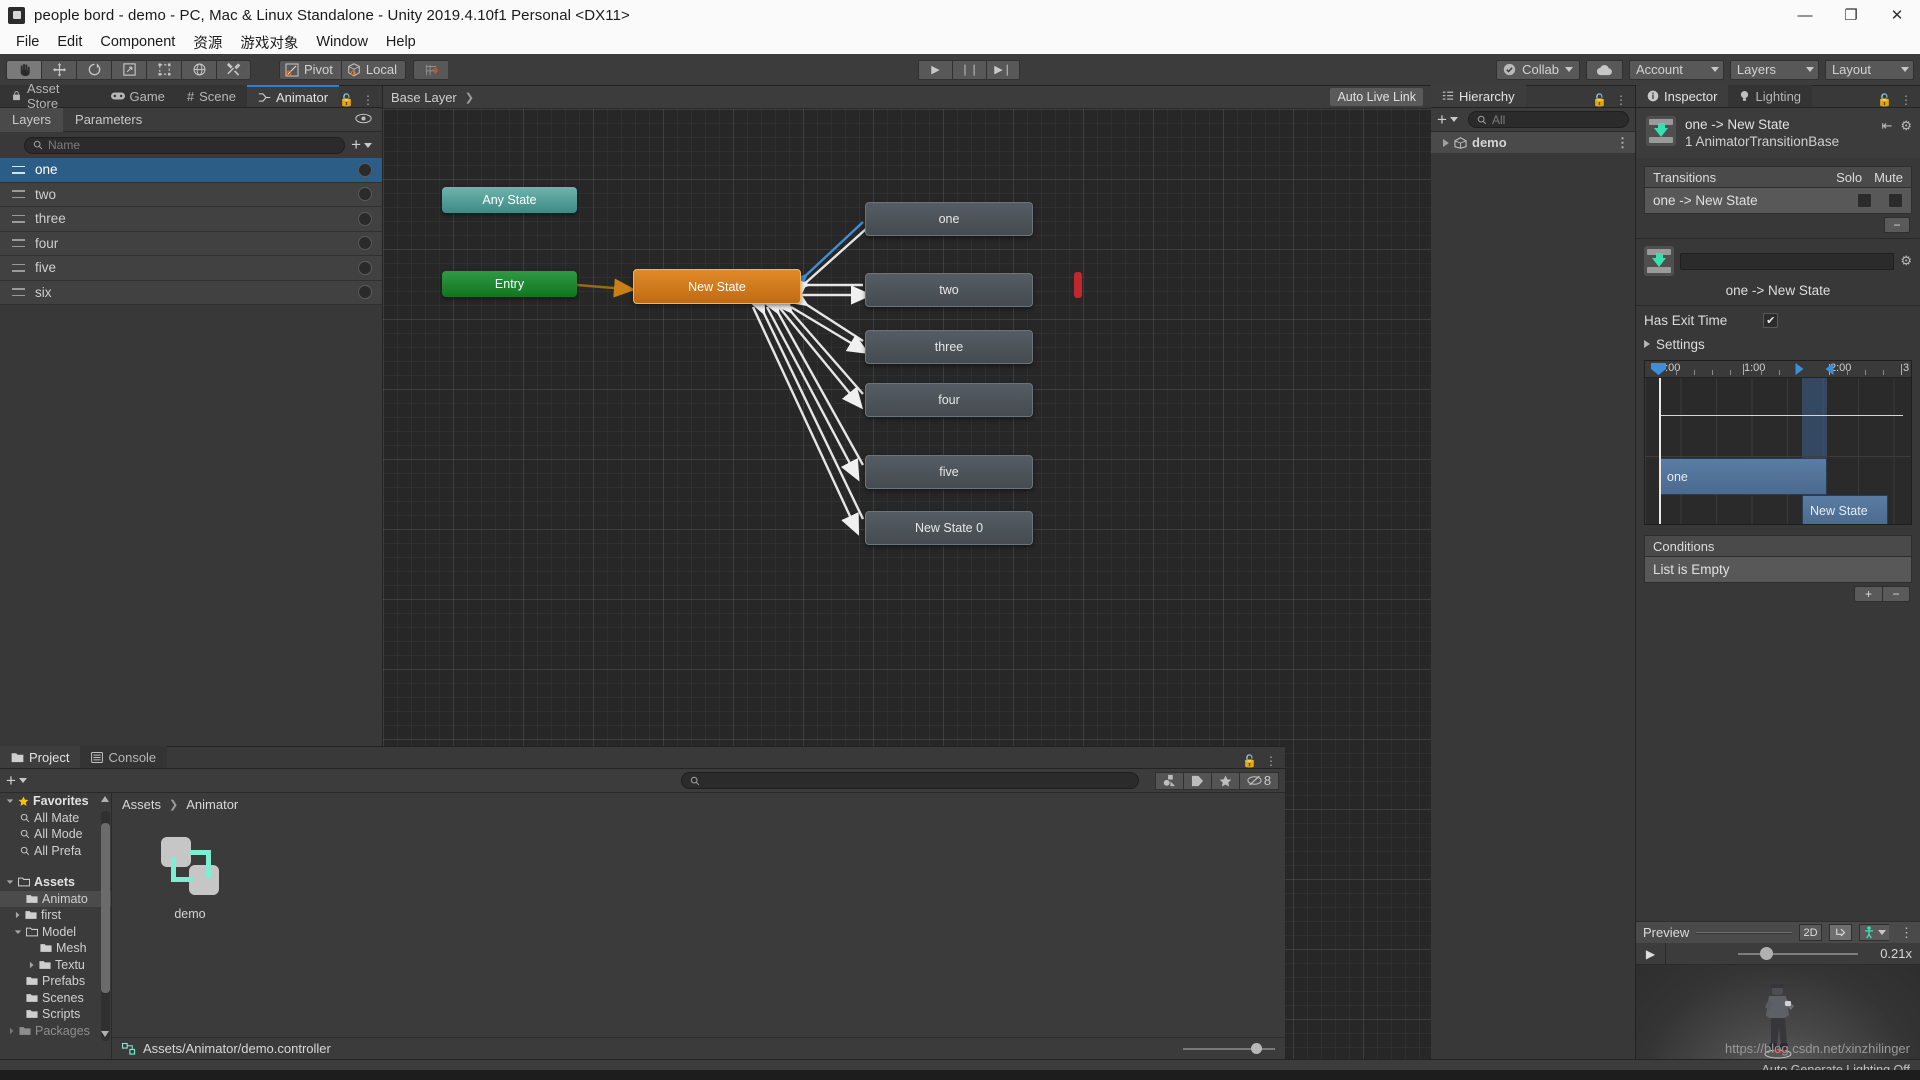  Describe the element at coordinates (233, 69) in the screenshot. I see `custom-tool-icon` at that location.